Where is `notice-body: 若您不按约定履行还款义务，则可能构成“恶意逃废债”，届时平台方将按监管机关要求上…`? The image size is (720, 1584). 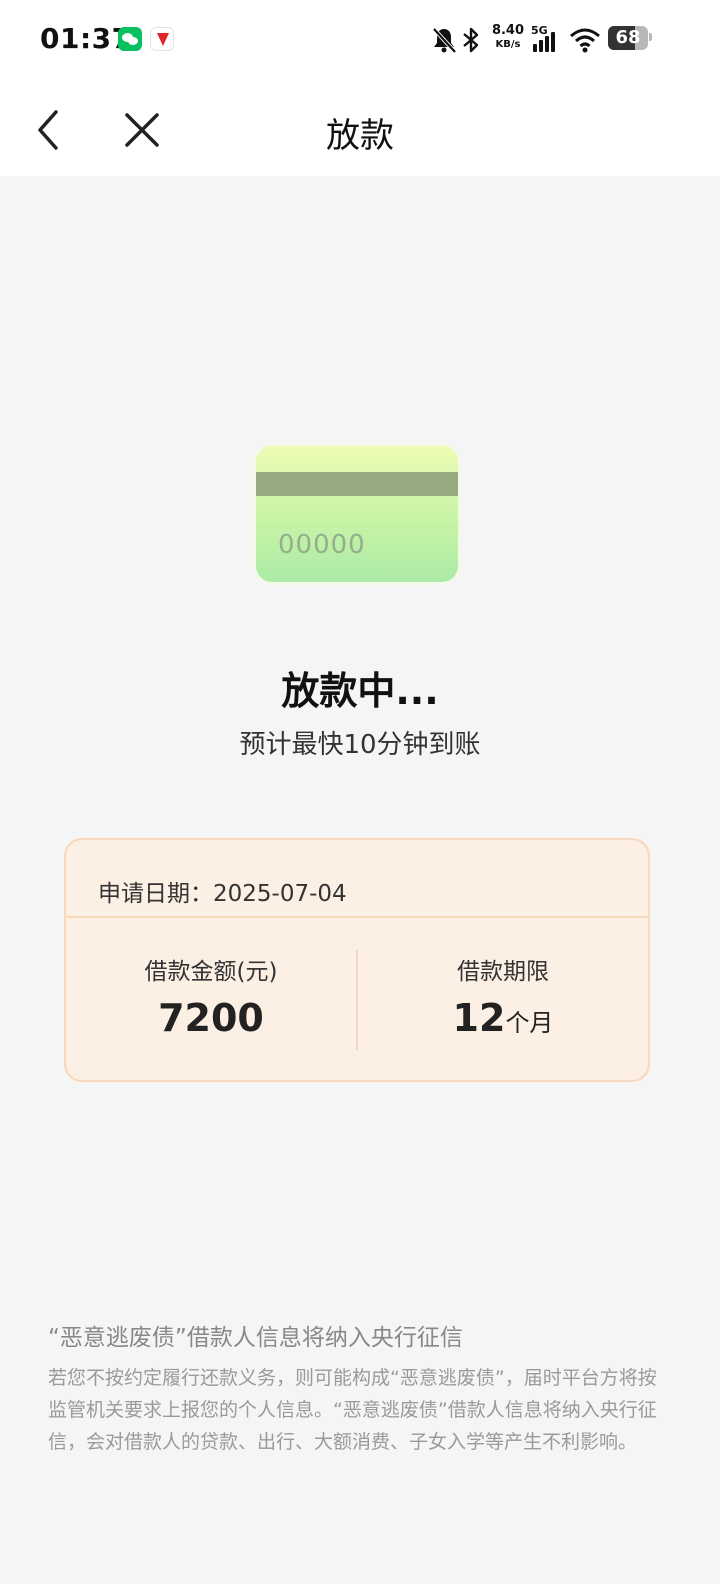
notice-body: 若您不按约定履行还款义务，则可能构成“恶意逃废债”，届时平台方将按监管机关要求上… is located at coordinates (352, 1410).